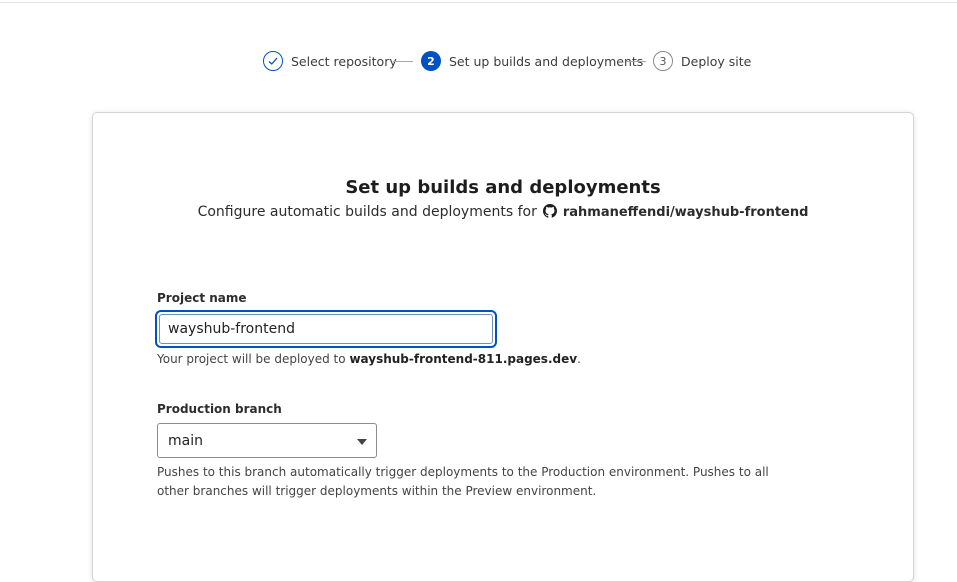 The height and width of the screenshot is (582, 957). I want to click on step-setup-builds: 2 Set up builds and deployments, so click(532, 61).